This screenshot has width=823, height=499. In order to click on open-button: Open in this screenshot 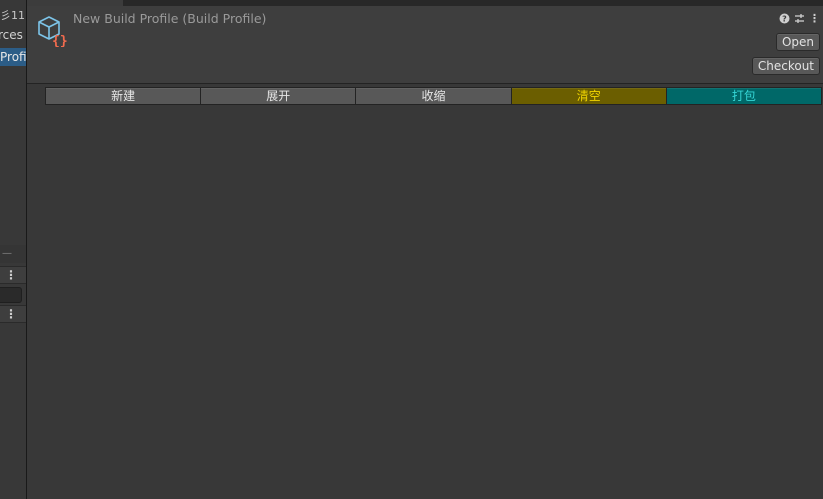, I will do `click(797, 42)`.